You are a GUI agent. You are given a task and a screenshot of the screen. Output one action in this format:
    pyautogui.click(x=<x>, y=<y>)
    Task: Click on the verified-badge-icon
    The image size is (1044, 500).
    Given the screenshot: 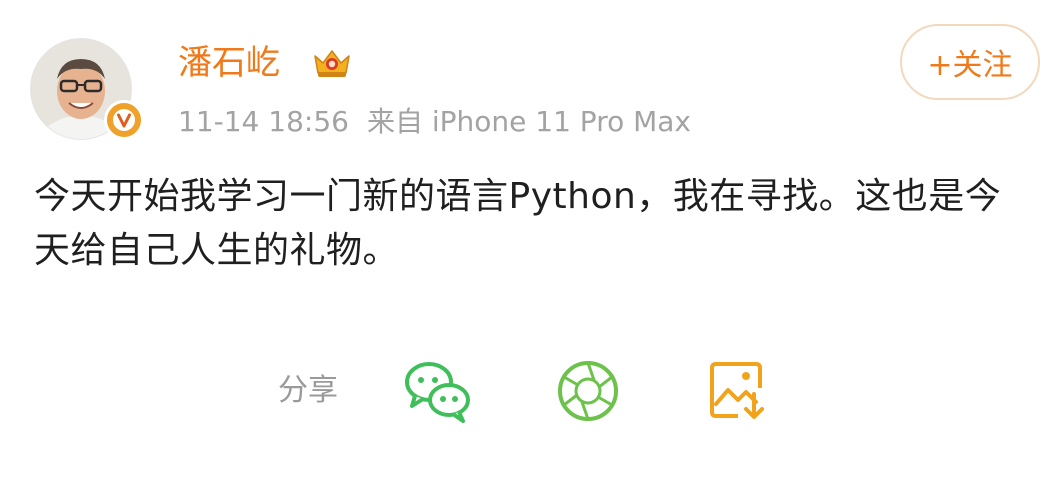 What is the action you would take?
    pyautogui.click(x=124, y=120)
    